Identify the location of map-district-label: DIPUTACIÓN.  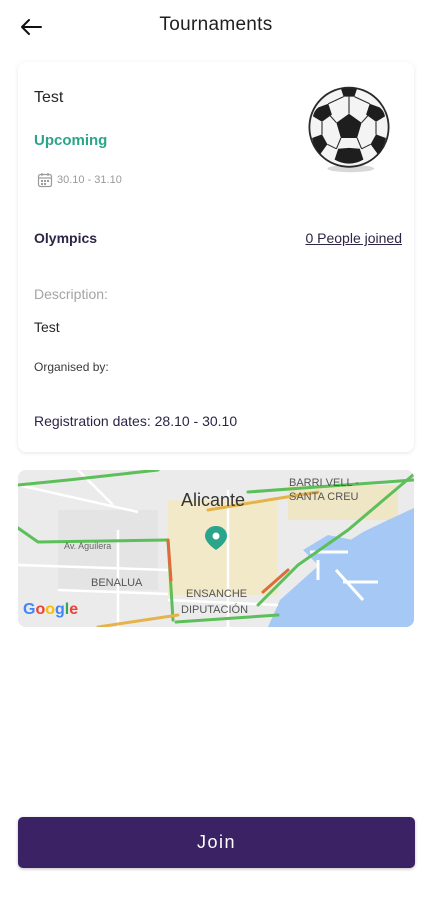
(214, 609).